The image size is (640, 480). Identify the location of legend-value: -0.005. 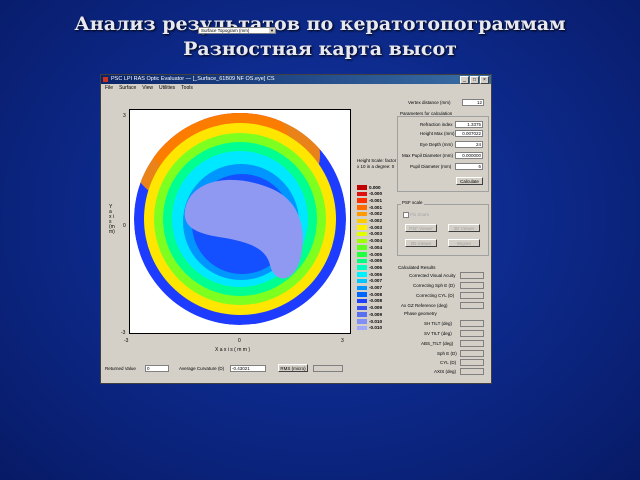
(376, 254).